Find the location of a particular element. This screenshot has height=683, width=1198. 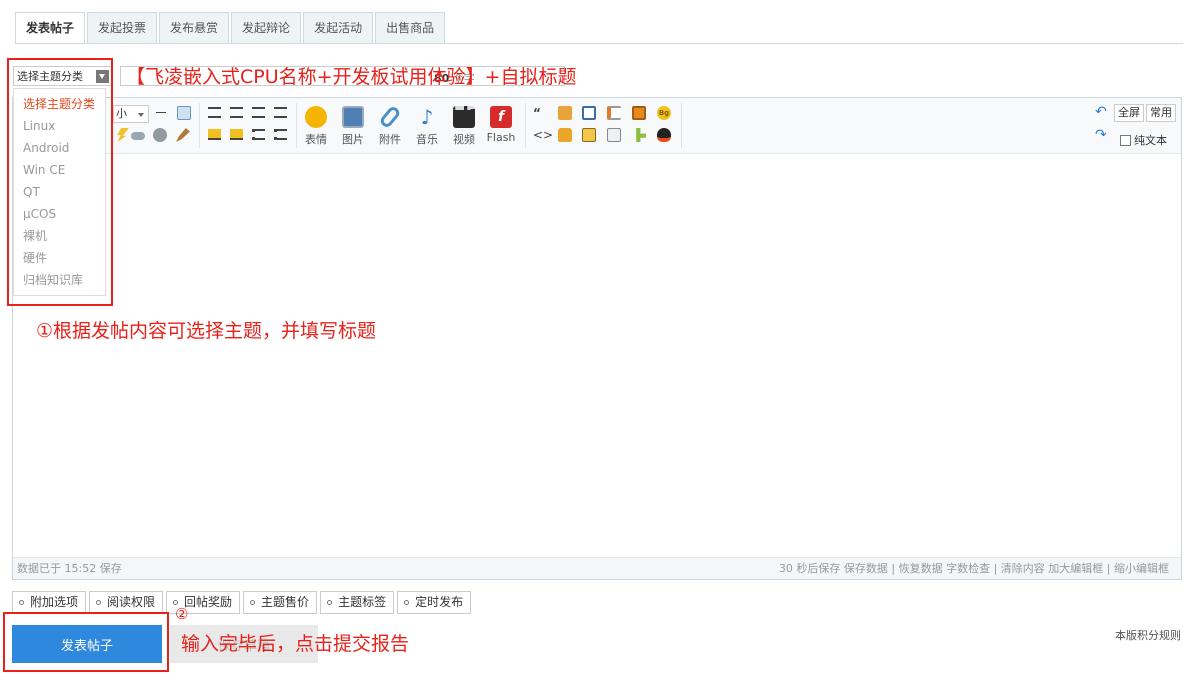

image-icon is located at coordinates (353, 117).